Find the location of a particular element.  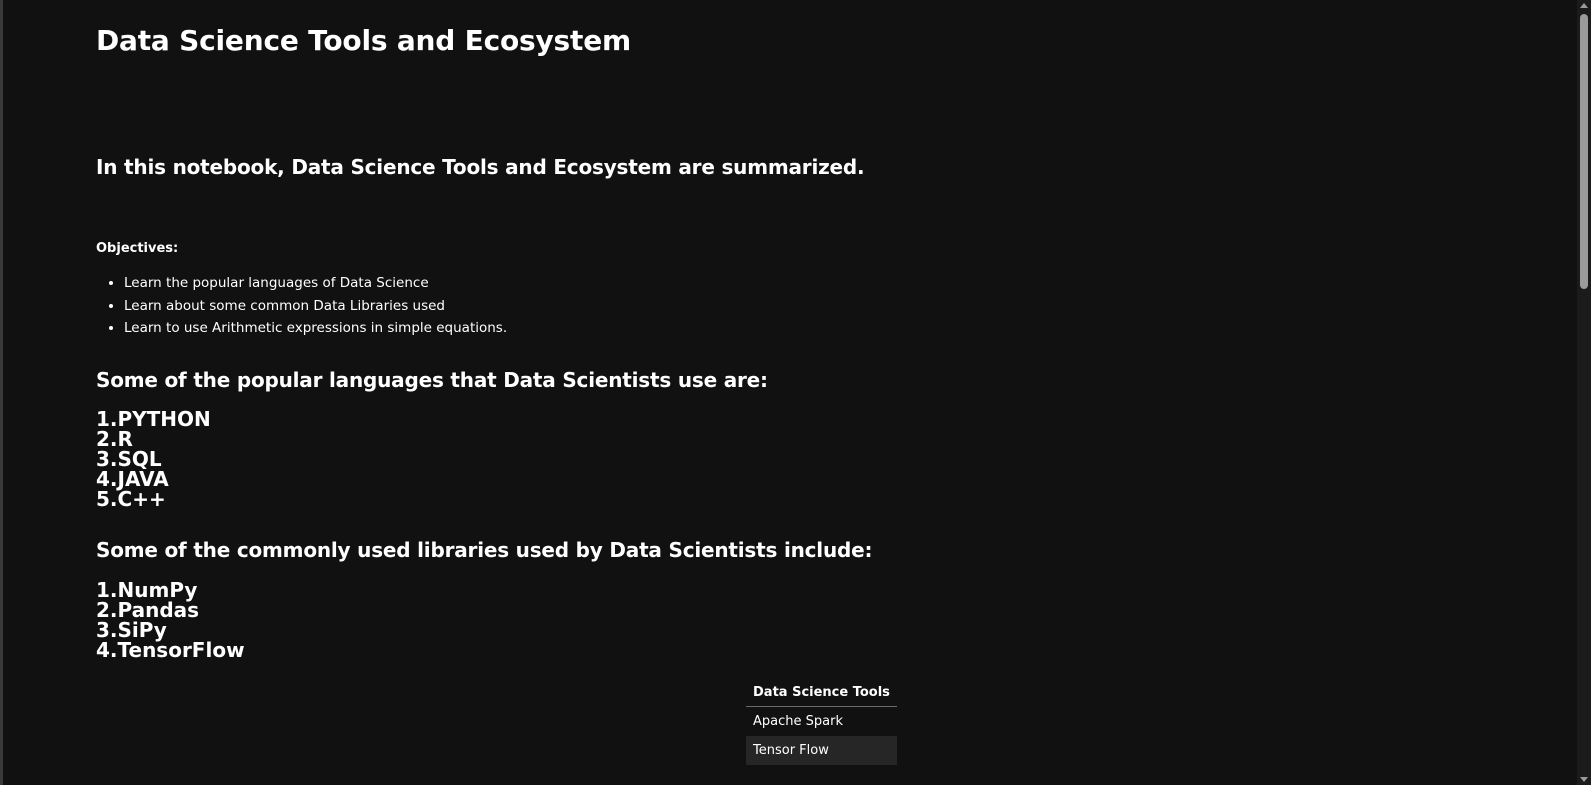

language-item: 3.SQL is located at coordinates (129, 459).